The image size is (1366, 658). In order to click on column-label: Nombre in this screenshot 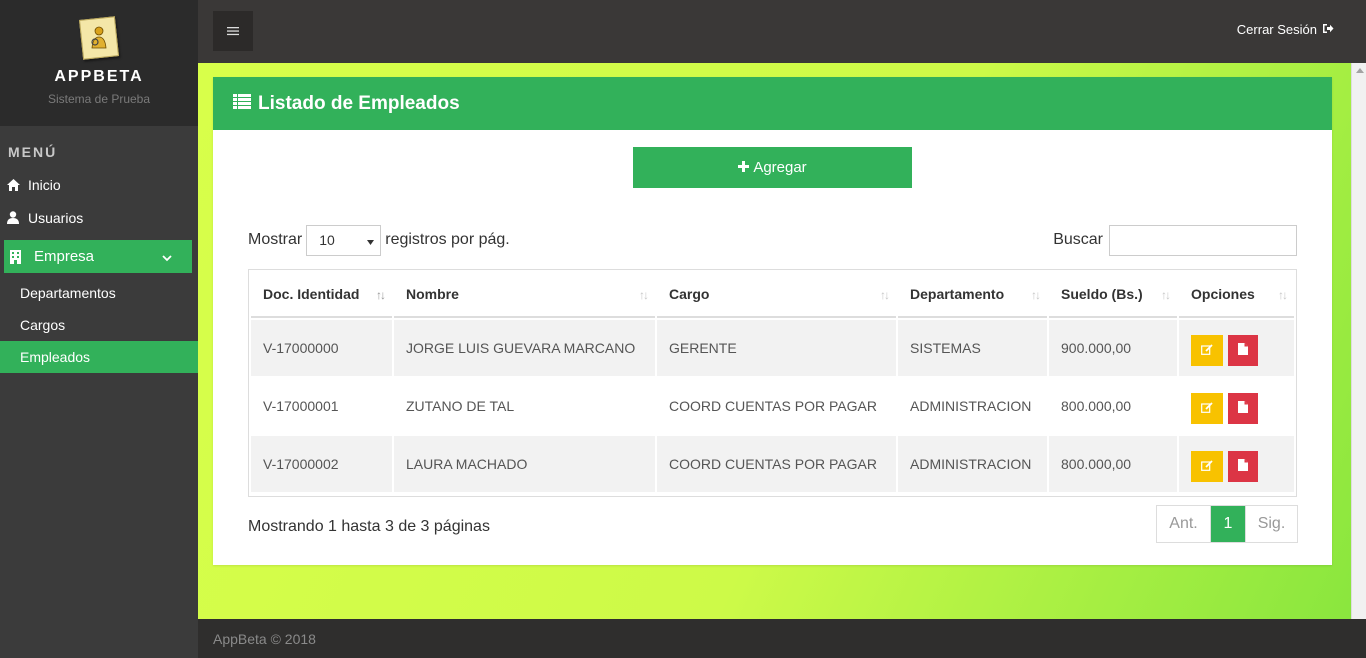, I will do `click(432, 294)`.